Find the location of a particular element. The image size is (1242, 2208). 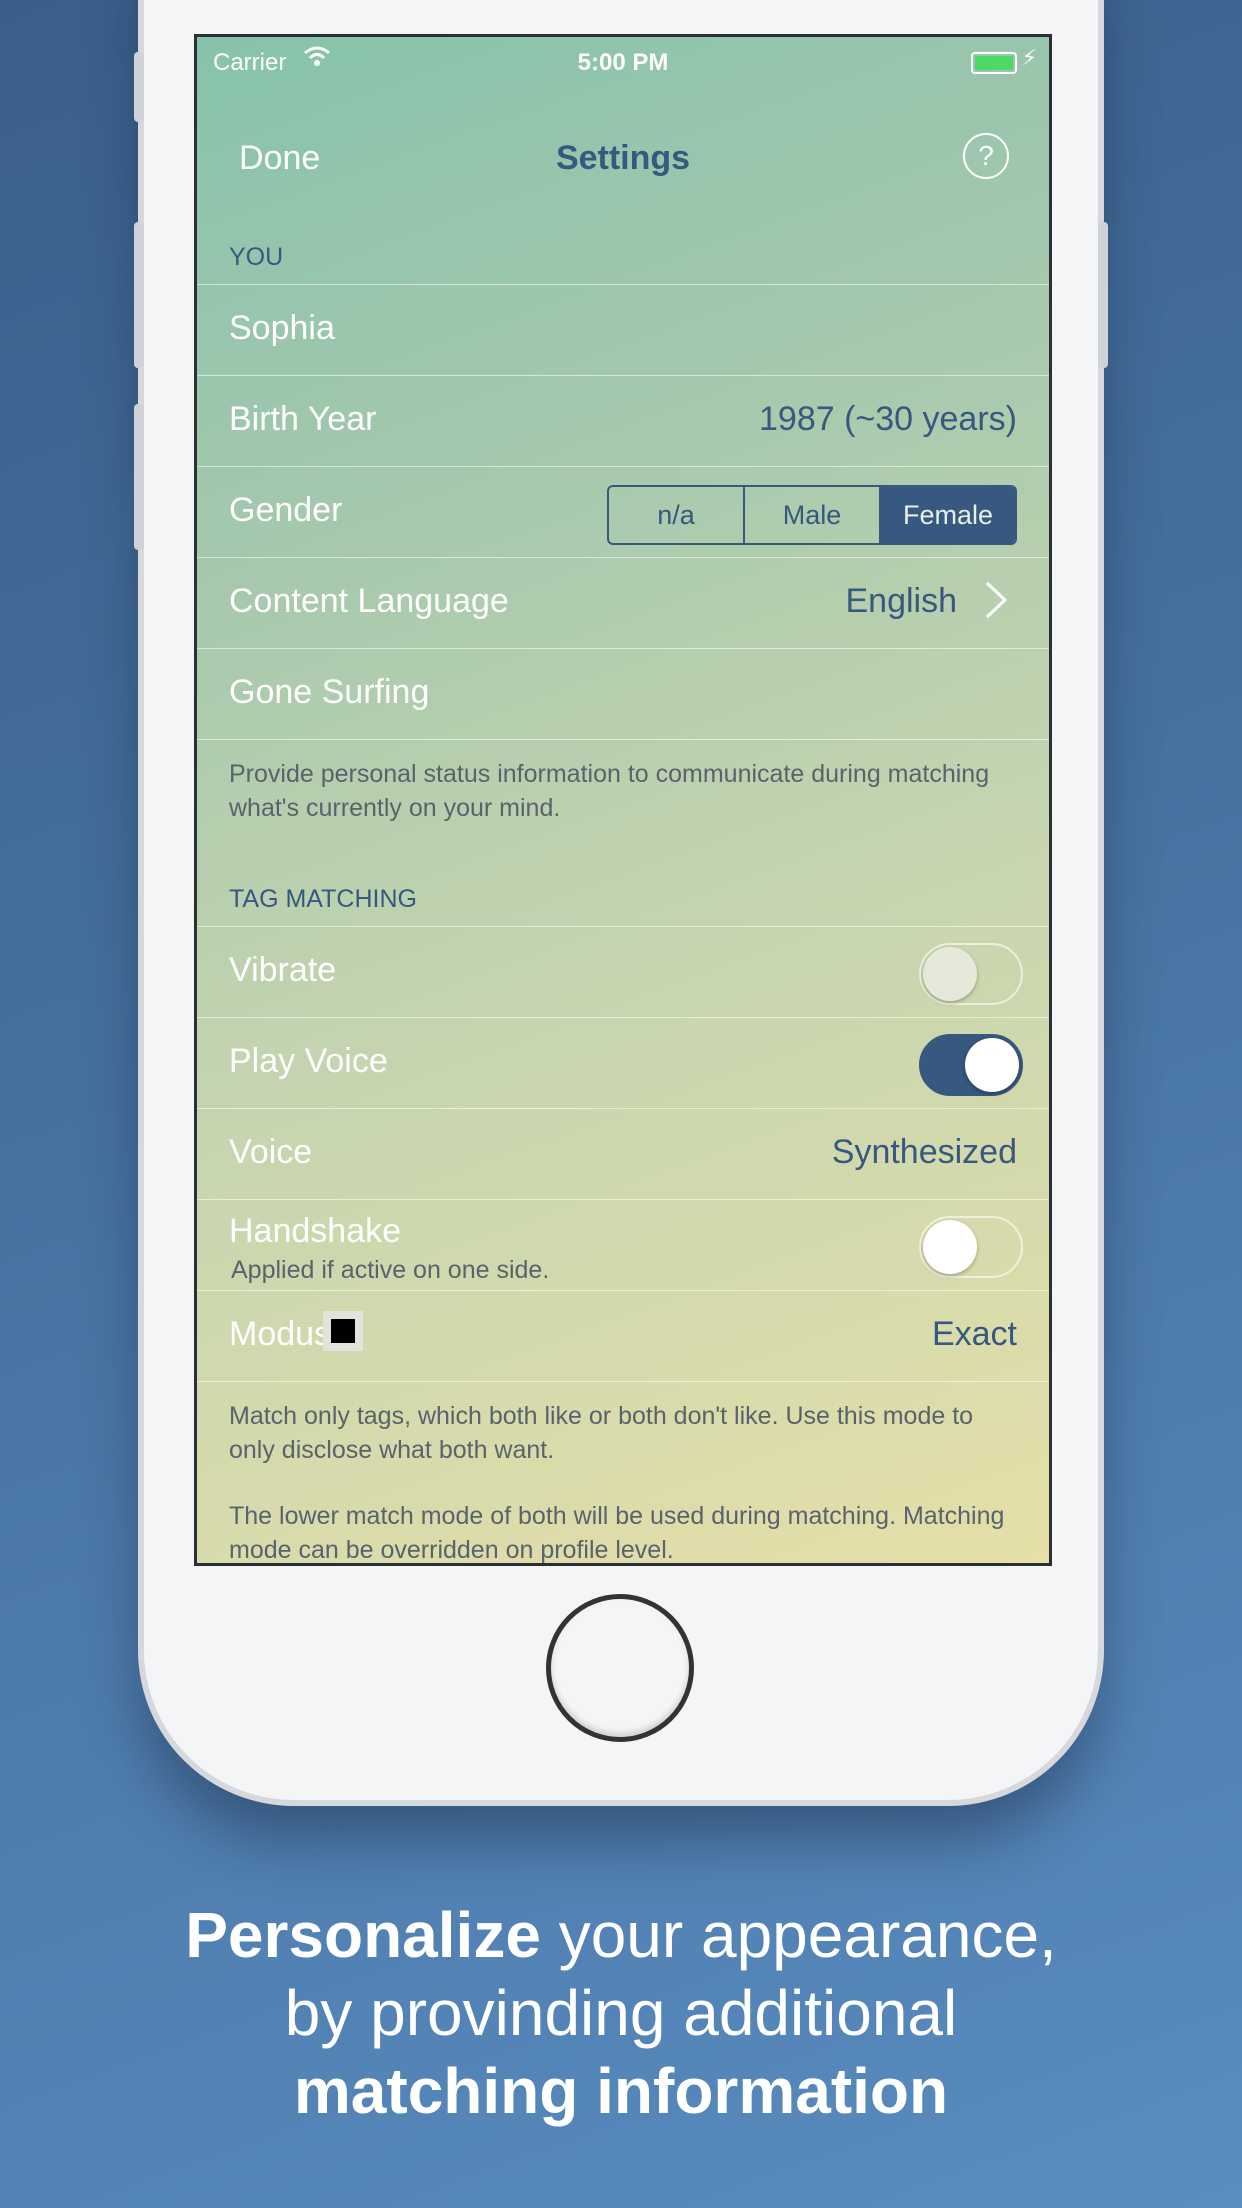

play-voice-row: Play Voice is located at coordinates (623, 1063).